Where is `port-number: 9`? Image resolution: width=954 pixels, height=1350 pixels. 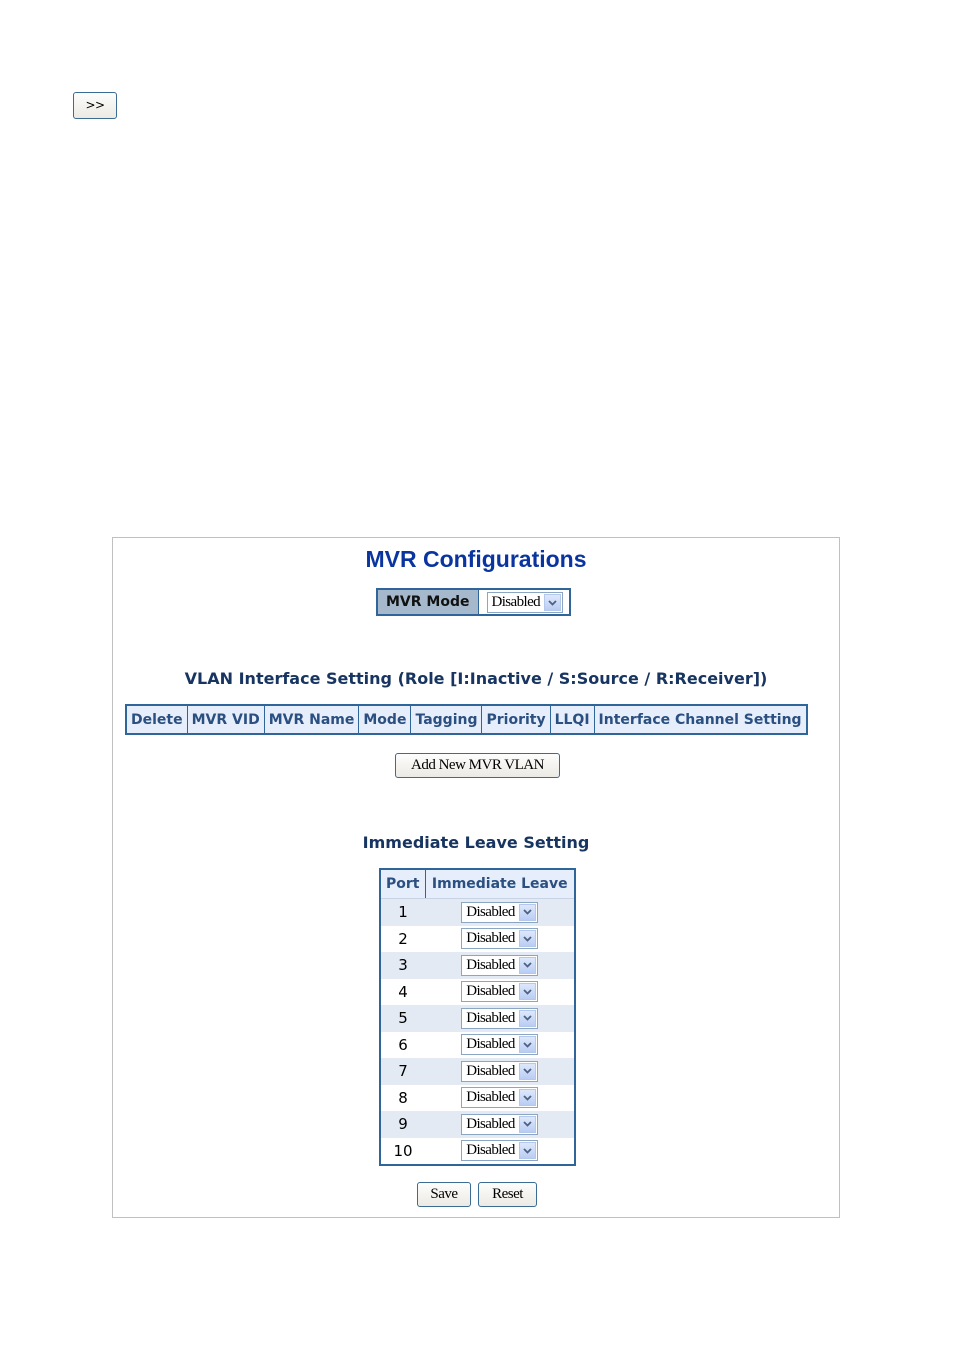 port-number: 9 is located at coordinates (402, 1124).